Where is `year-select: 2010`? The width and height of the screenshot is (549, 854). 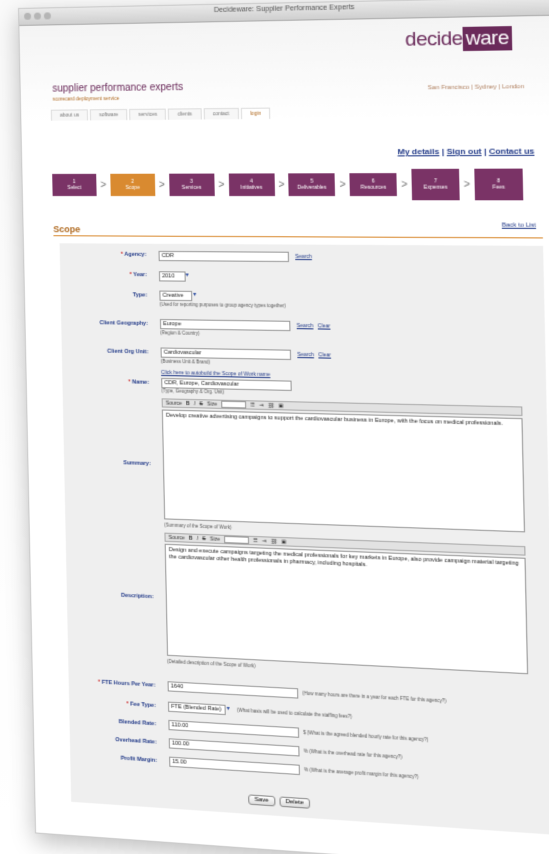 year-select: 2010 is located at coordinates (172, 276).